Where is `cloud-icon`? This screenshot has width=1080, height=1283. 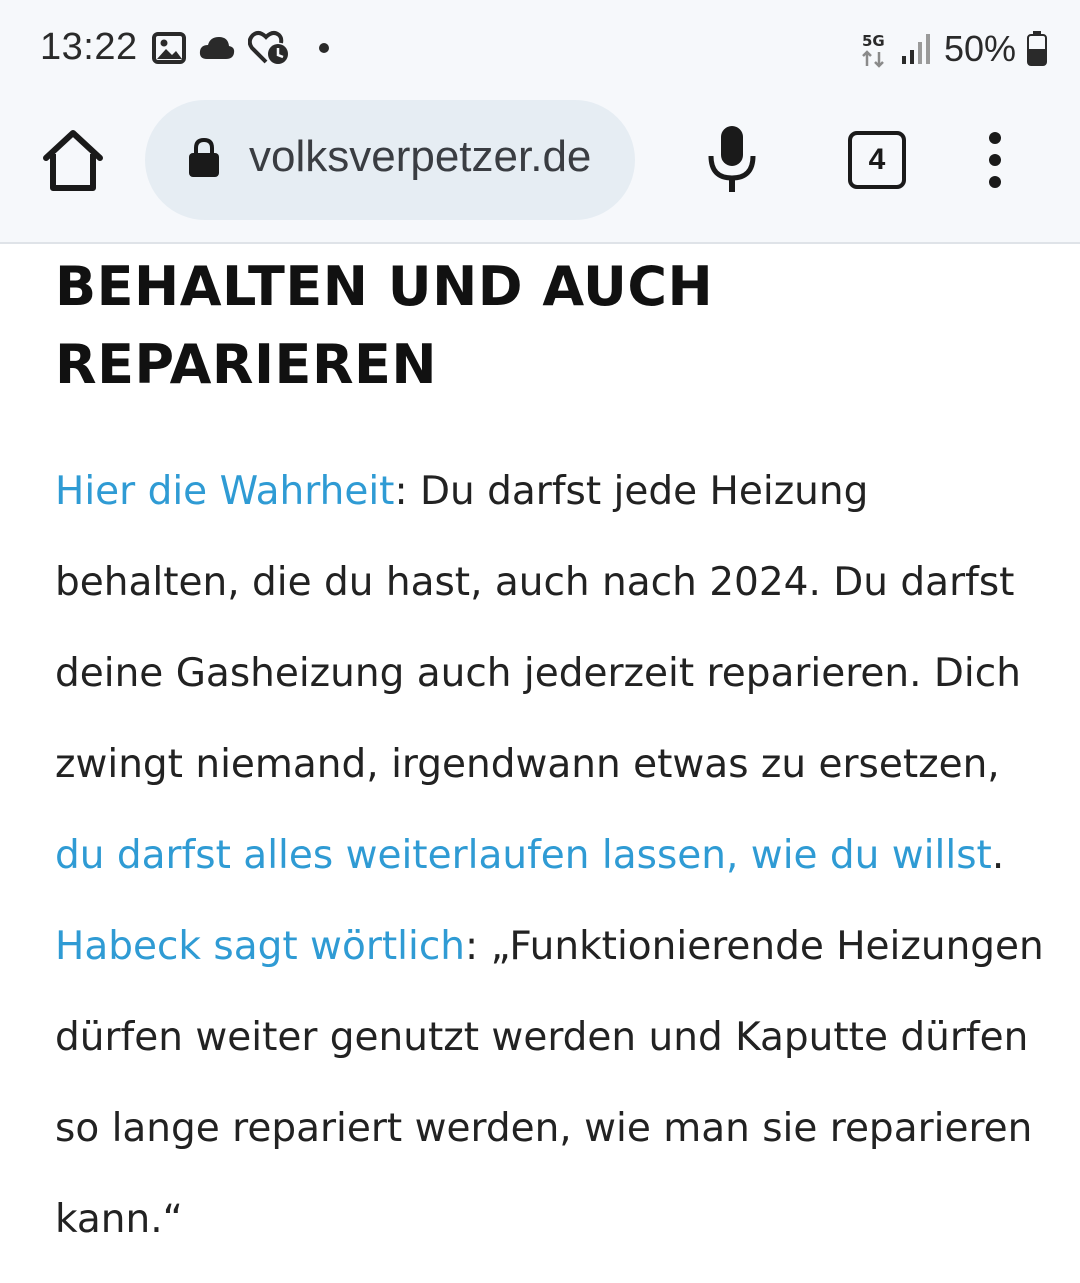
cloud-icon is located at coordinates (217, 48).